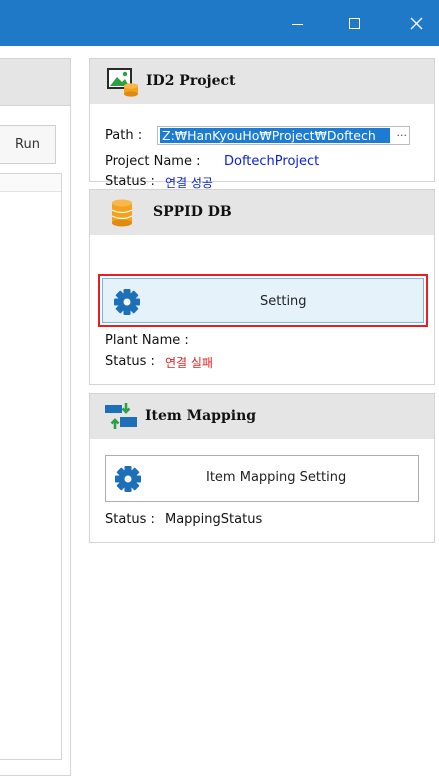 The height and width of the screenshot is (784, 439). I want to click on left-grid-header, so click(30, 183).